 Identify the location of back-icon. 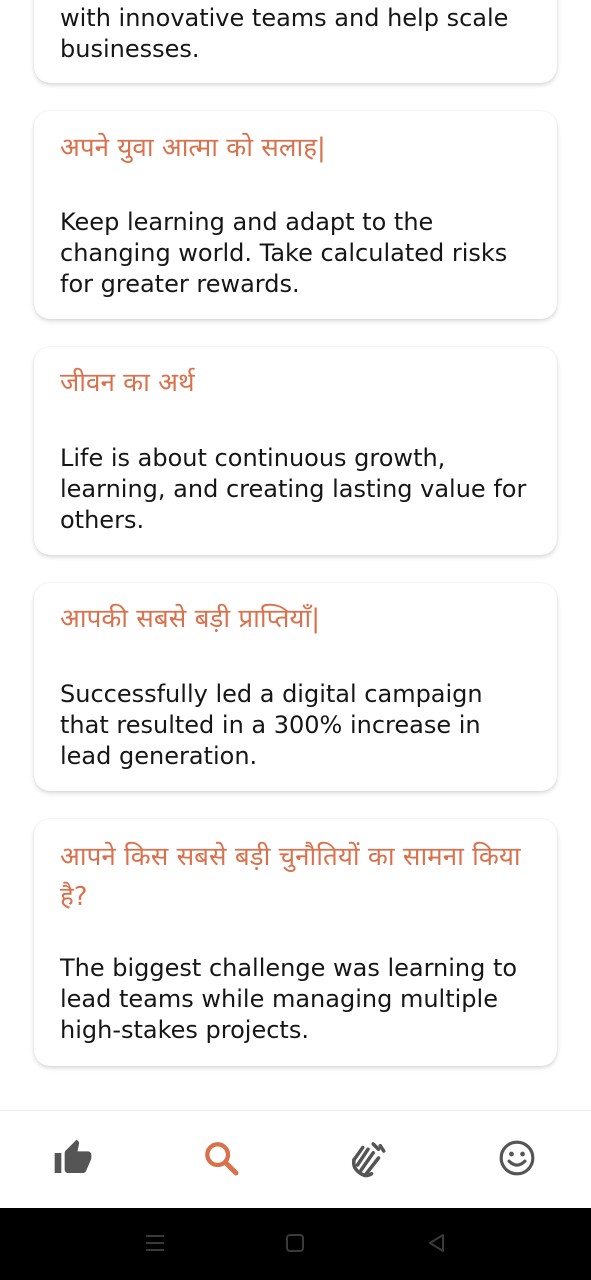
(436, 1243).